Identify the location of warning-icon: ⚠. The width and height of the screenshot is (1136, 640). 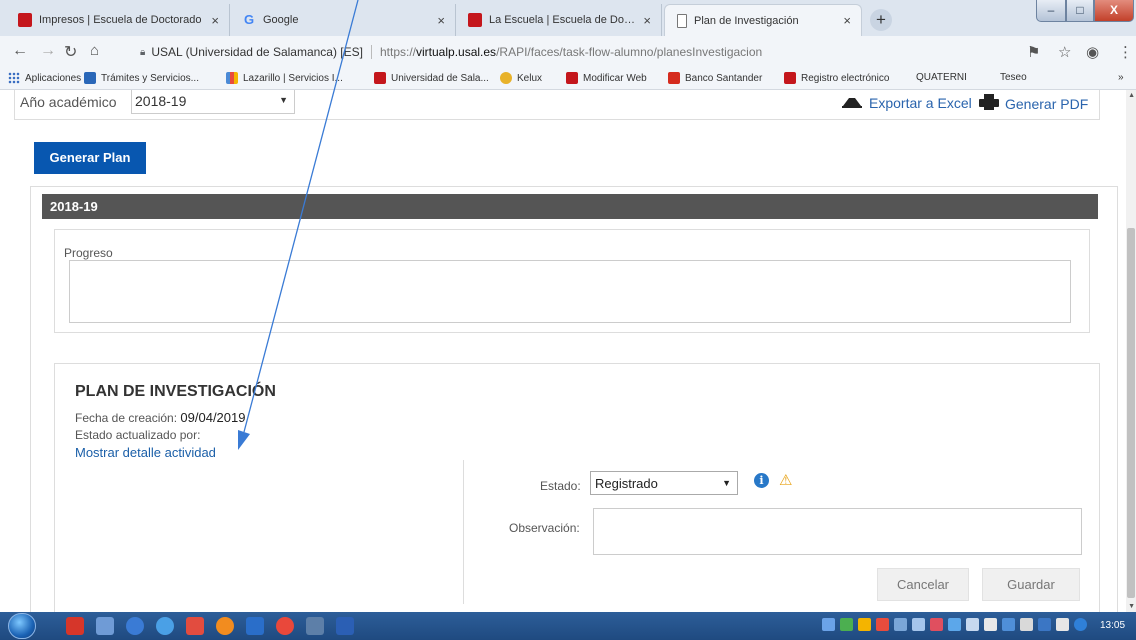
(785, 480).